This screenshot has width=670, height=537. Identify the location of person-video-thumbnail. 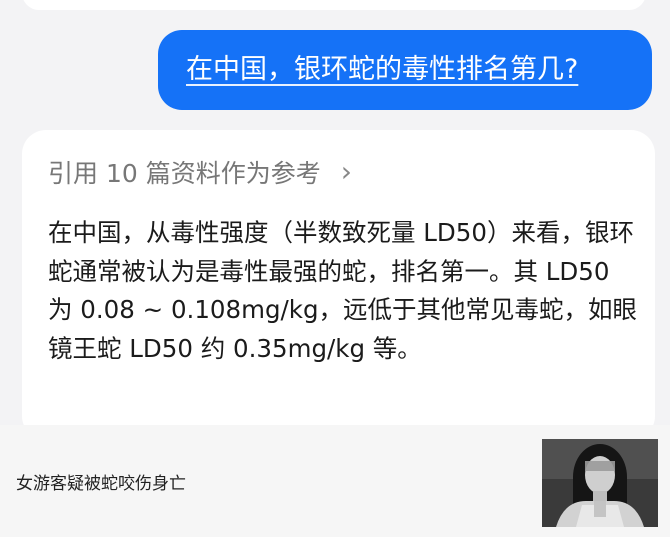
(600, 483).